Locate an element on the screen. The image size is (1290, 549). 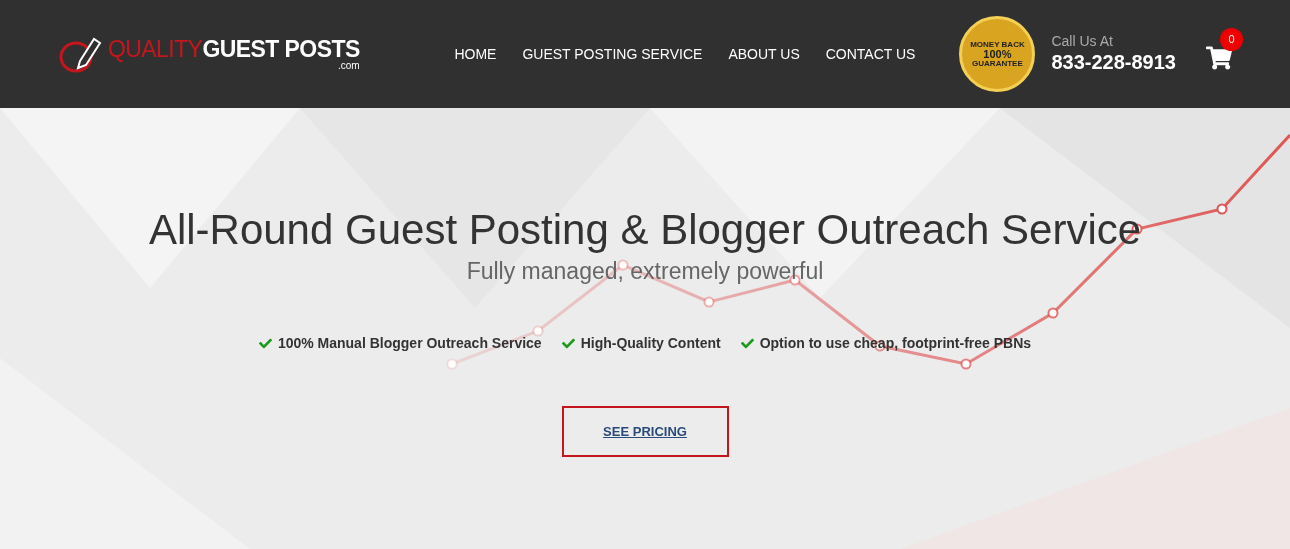
badge-text: GUARANTEE is located at coordinates (997, 63).